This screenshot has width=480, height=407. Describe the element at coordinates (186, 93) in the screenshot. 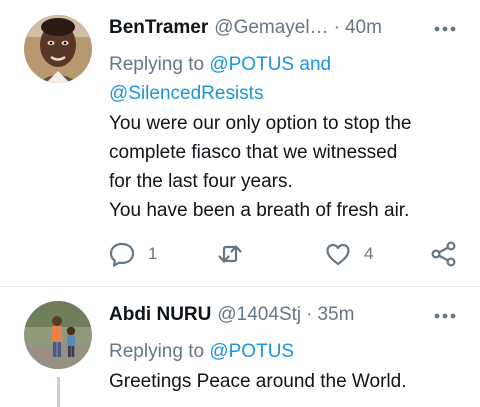

I see `mention-link: @SilencedResists` at that location.